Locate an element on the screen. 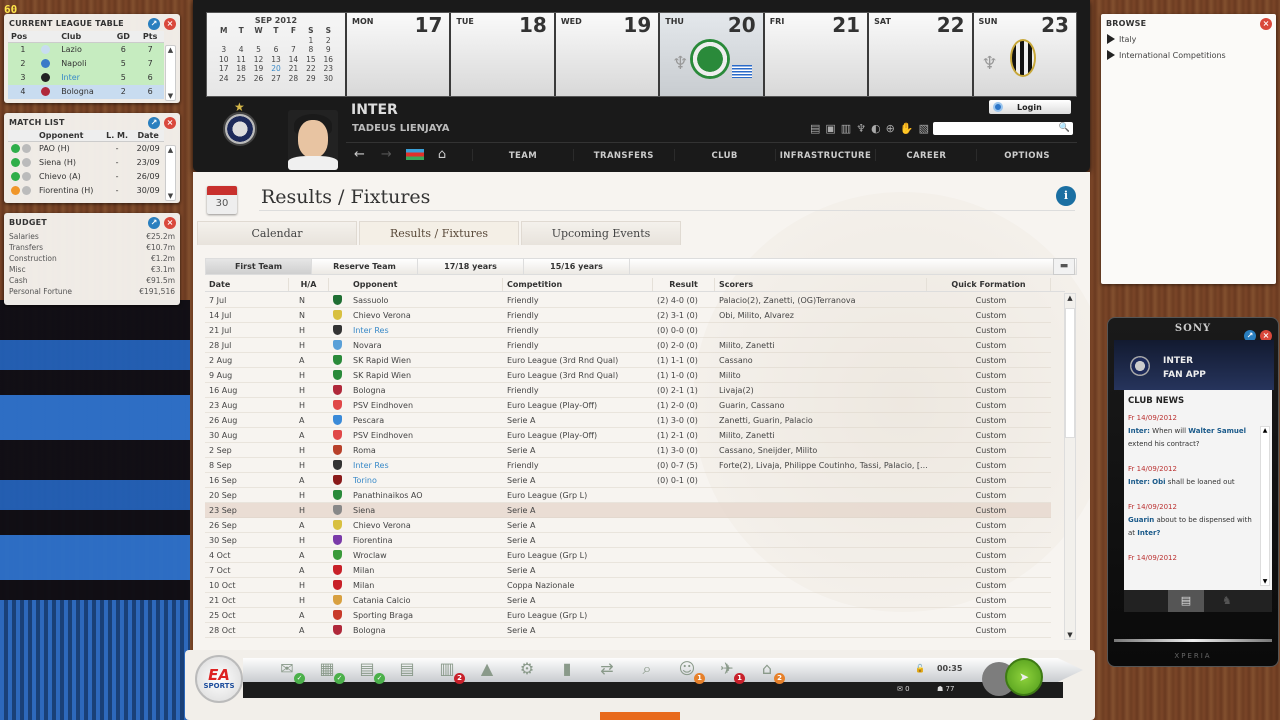 The width and height of the screenshot is (1280, 720). juventus-crest-icon is located at coordinates (1022, 58).